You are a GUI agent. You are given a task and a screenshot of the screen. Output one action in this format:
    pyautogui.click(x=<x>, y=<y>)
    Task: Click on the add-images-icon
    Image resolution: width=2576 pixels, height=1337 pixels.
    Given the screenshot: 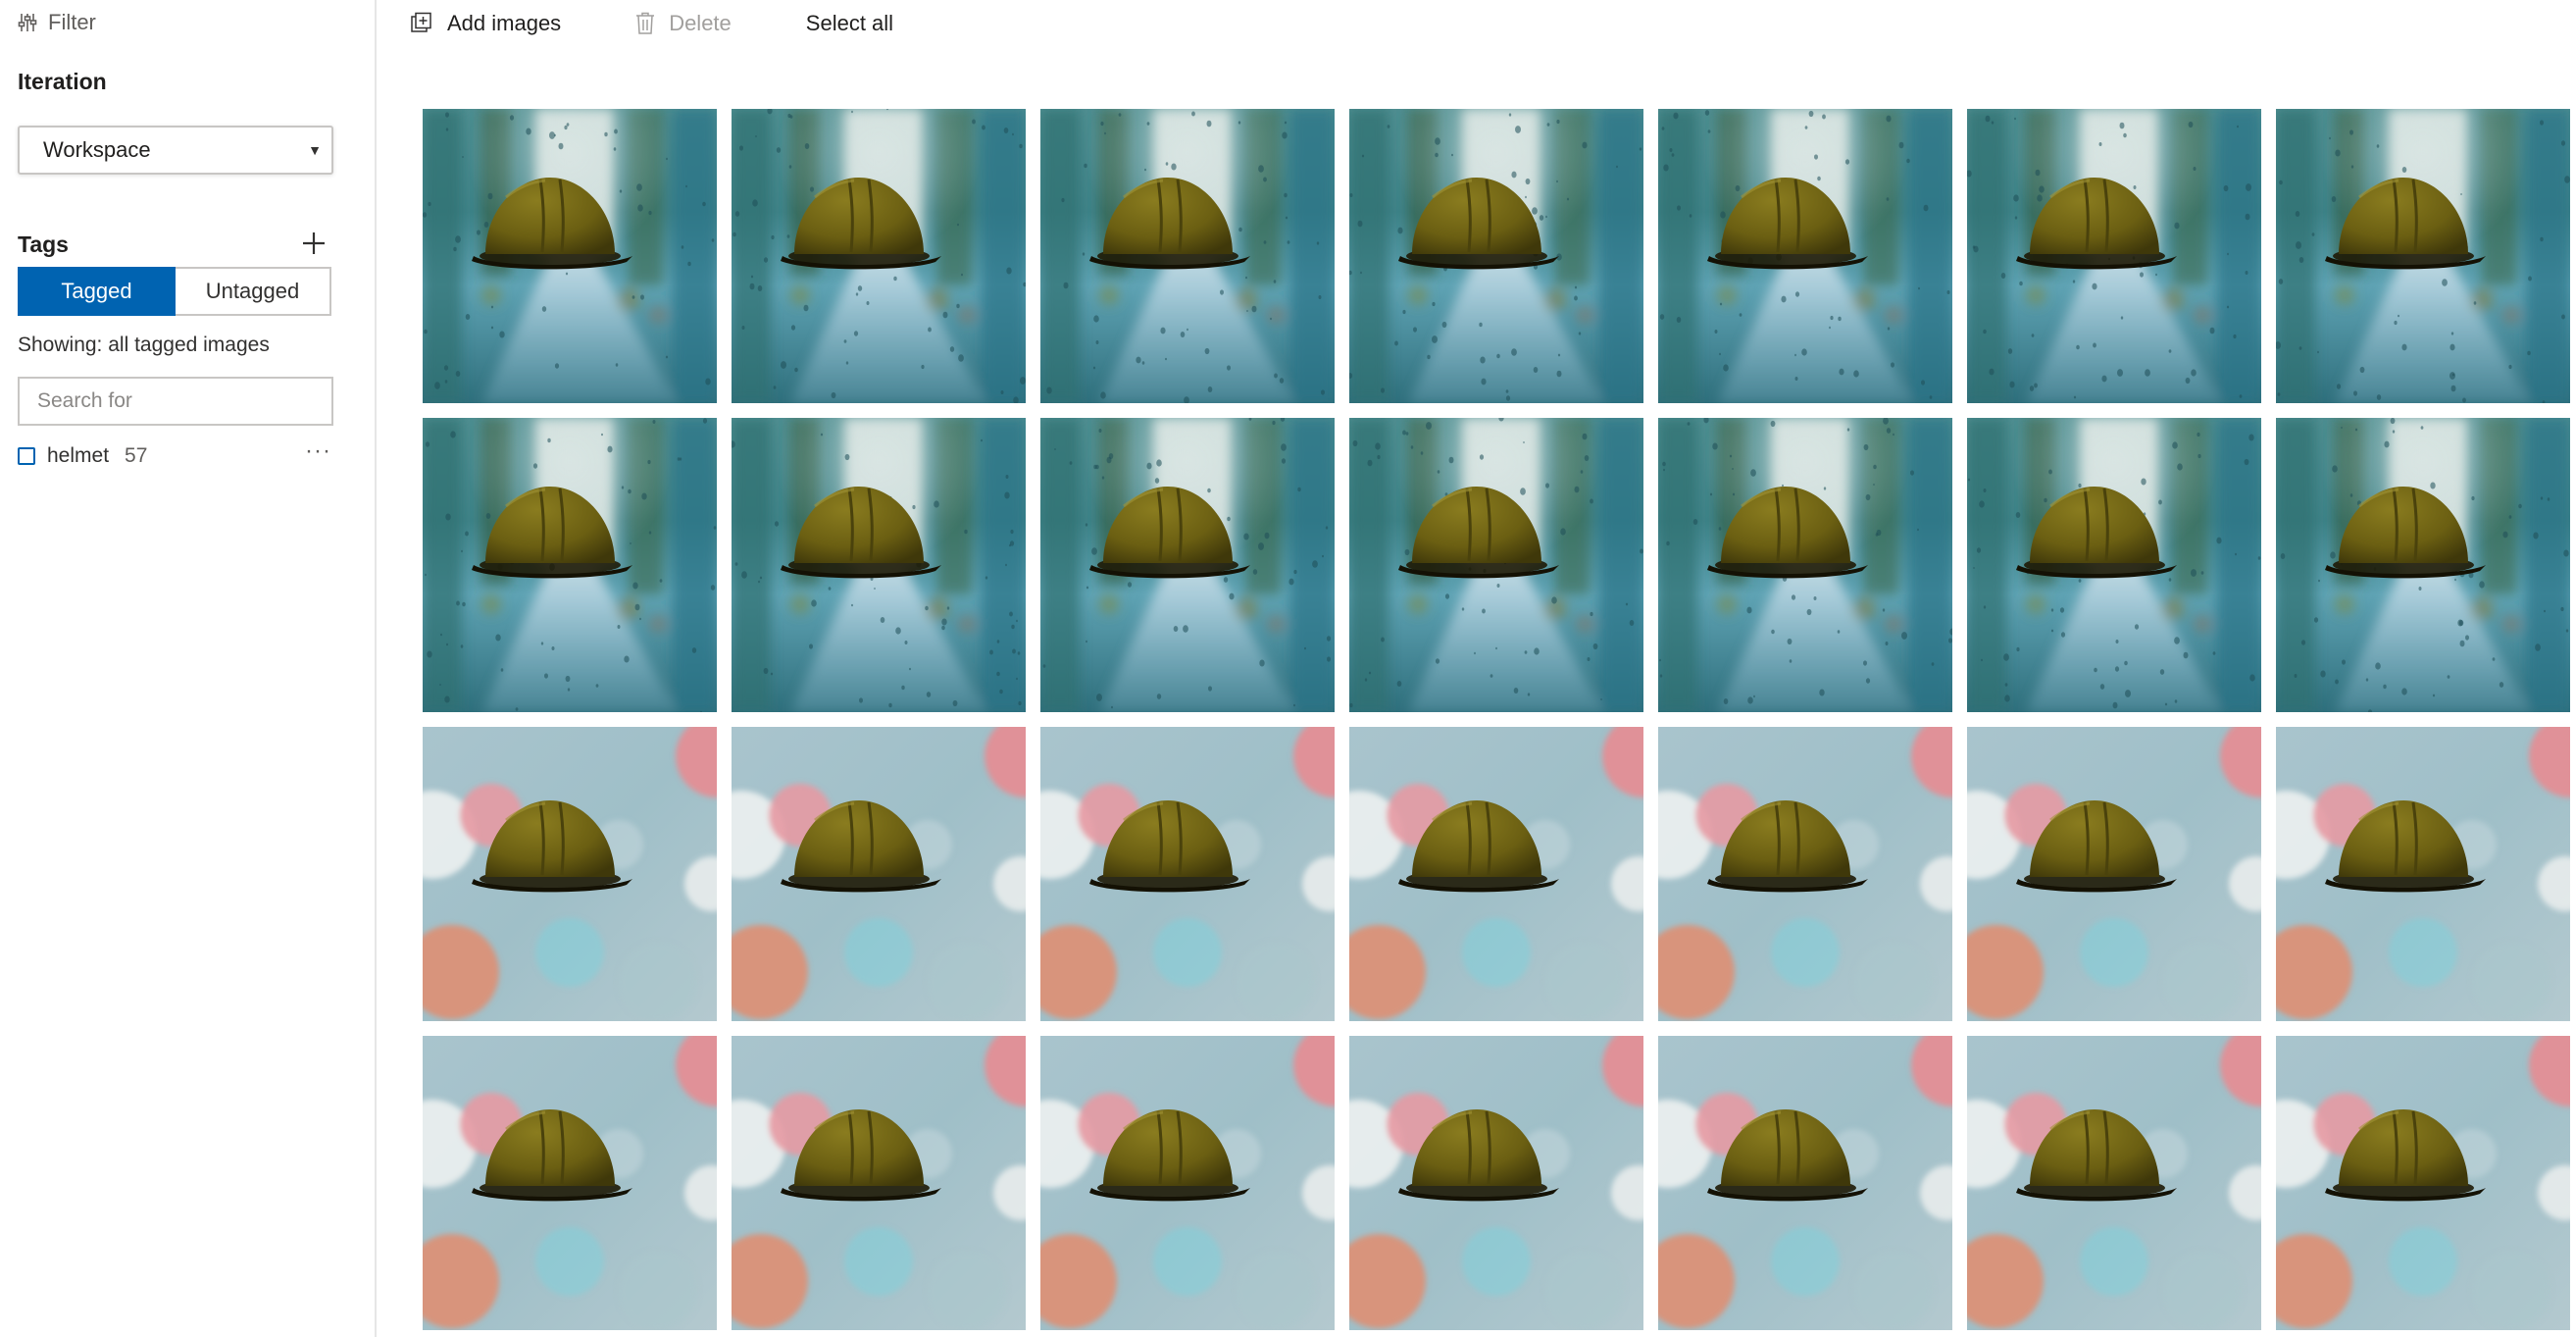 What is the action you would take?
    pyautogui.click(x=421, y=22)
    